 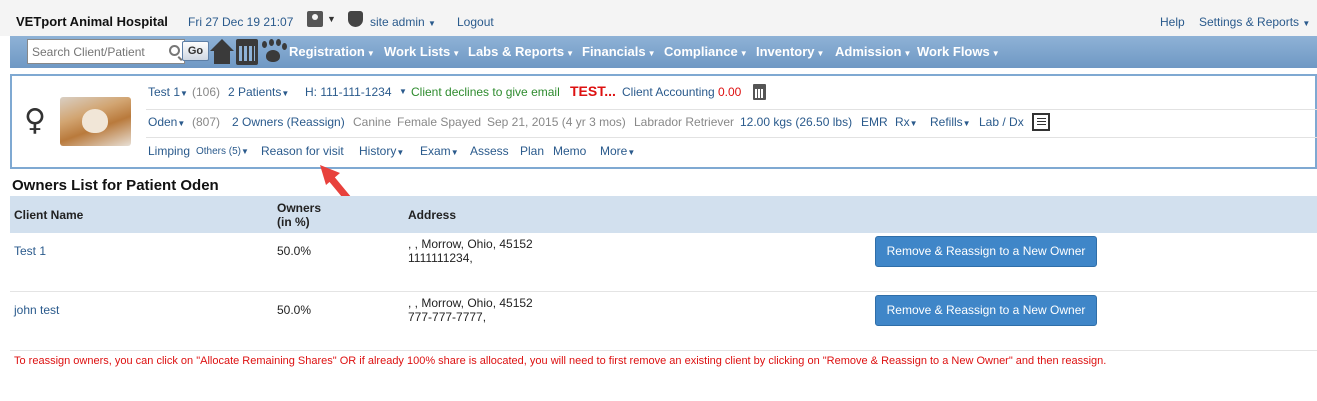 I want to click on others-menu: Others (5)▼, so click(x=222, y=151).